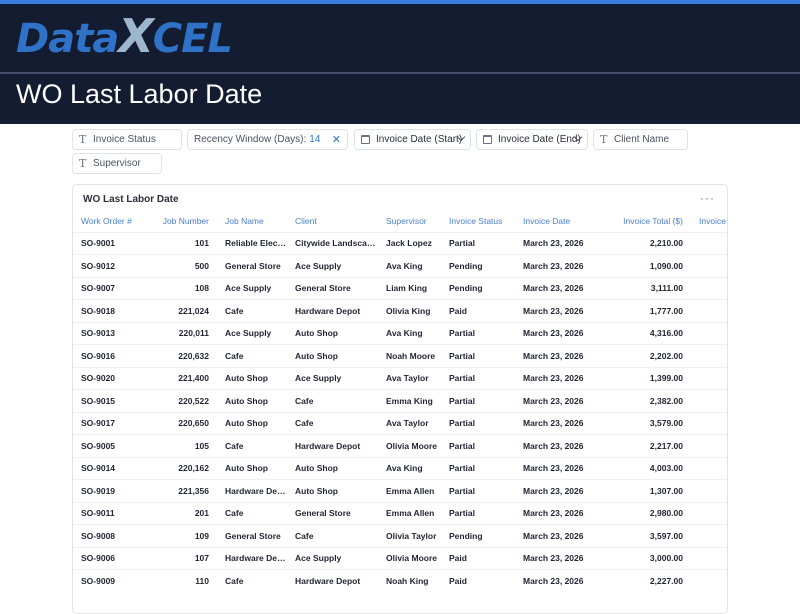 The height and width of the screenshot is (614, 800). Describe the element at coordinates (707, 198) in the screenshot. I see `more-options-icon: ···` at that location.